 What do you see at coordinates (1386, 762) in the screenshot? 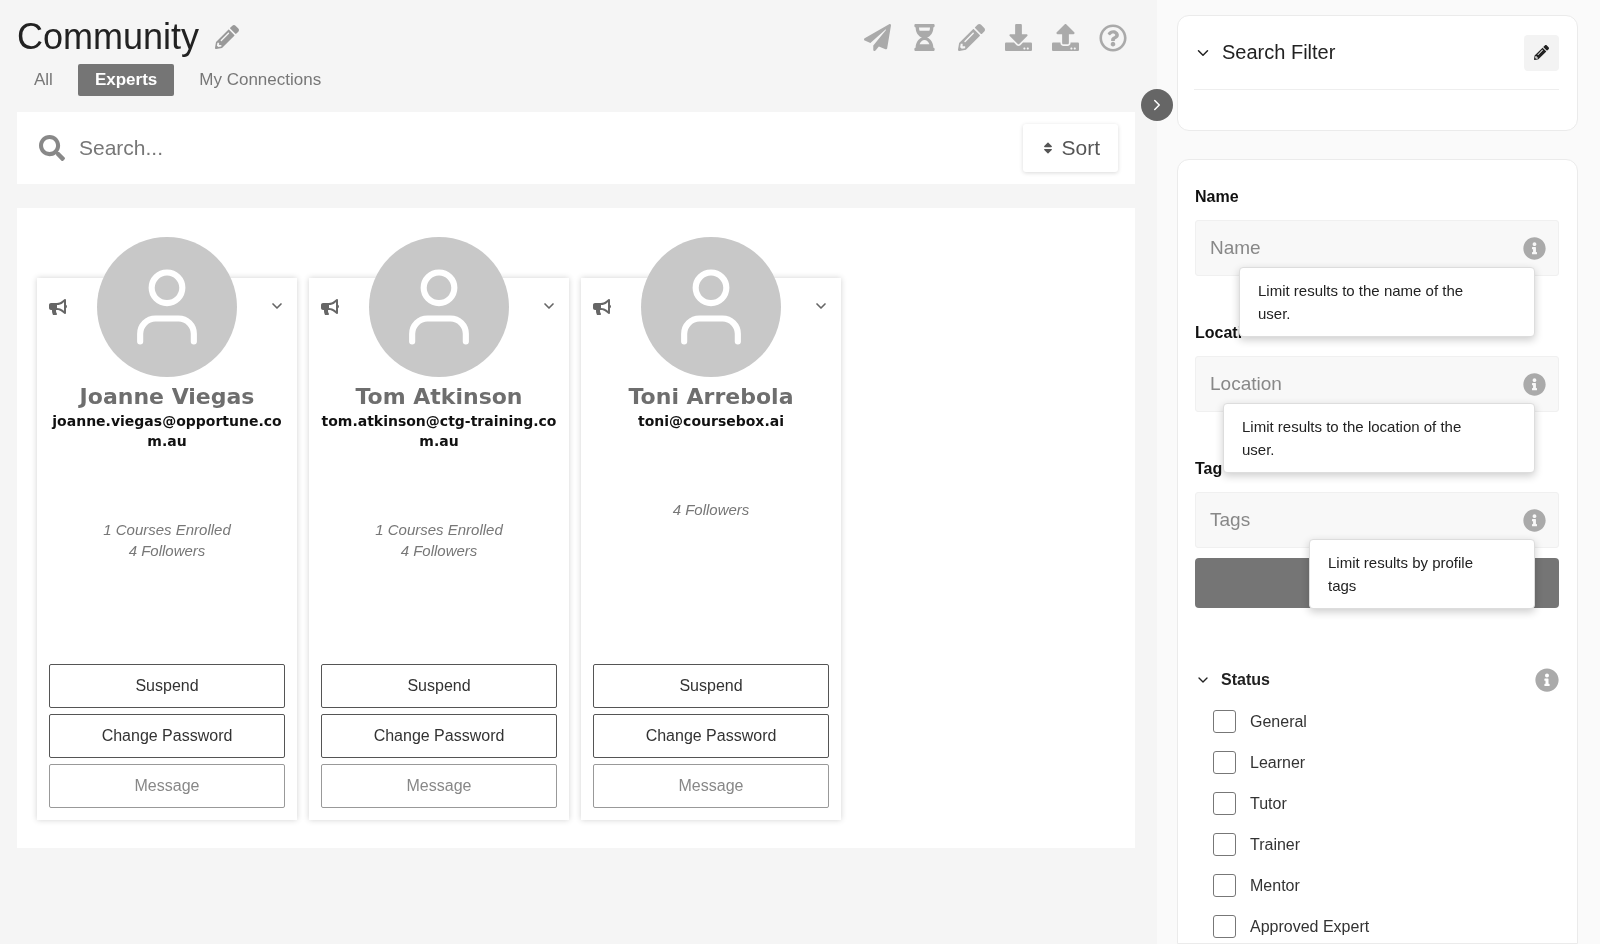
I see `status-option: Learner` at bounding box center [1386, 762].